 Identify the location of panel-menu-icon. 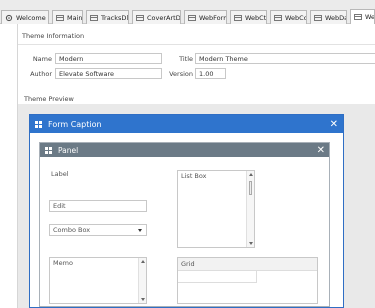
(48, 150).